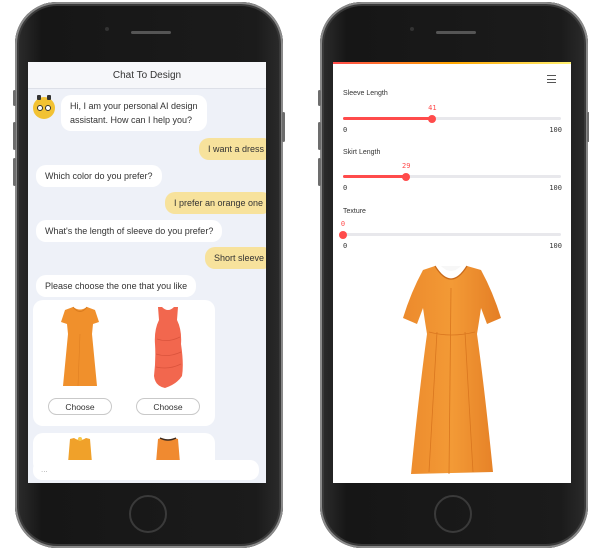  What do you see at coordinates (452, 113) in the screenshot?
I see `sleeve-length-slider: 41` at bounding box center [452, 113].